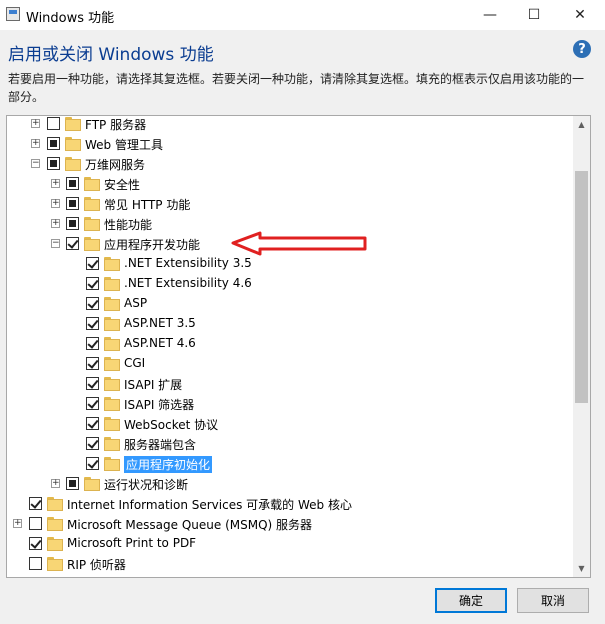 The image size is (605, 624). What do you see at coordinates (168, 464) in the screenshot?
I see `feature-label: 应用程序初始化` at bounding box center [168, 464].